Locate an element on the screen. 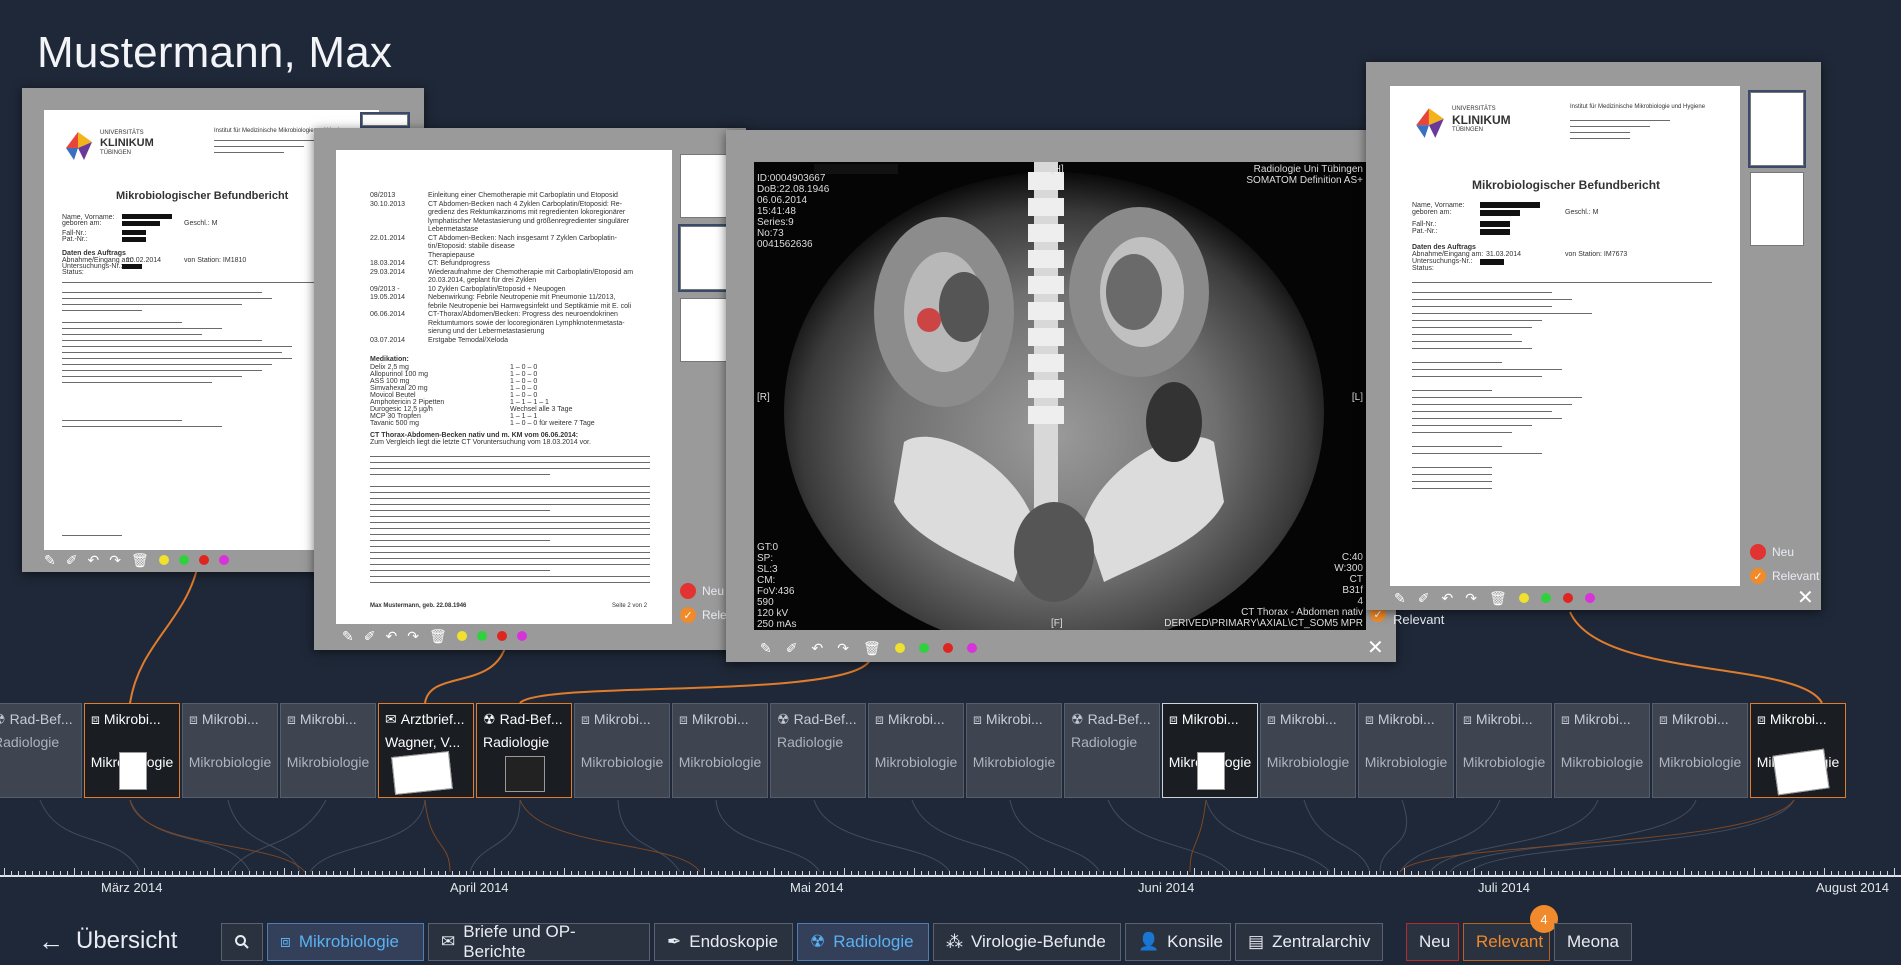 This screenshot has width=1901, height=965. time-axis is located at coordinates (950, 876).